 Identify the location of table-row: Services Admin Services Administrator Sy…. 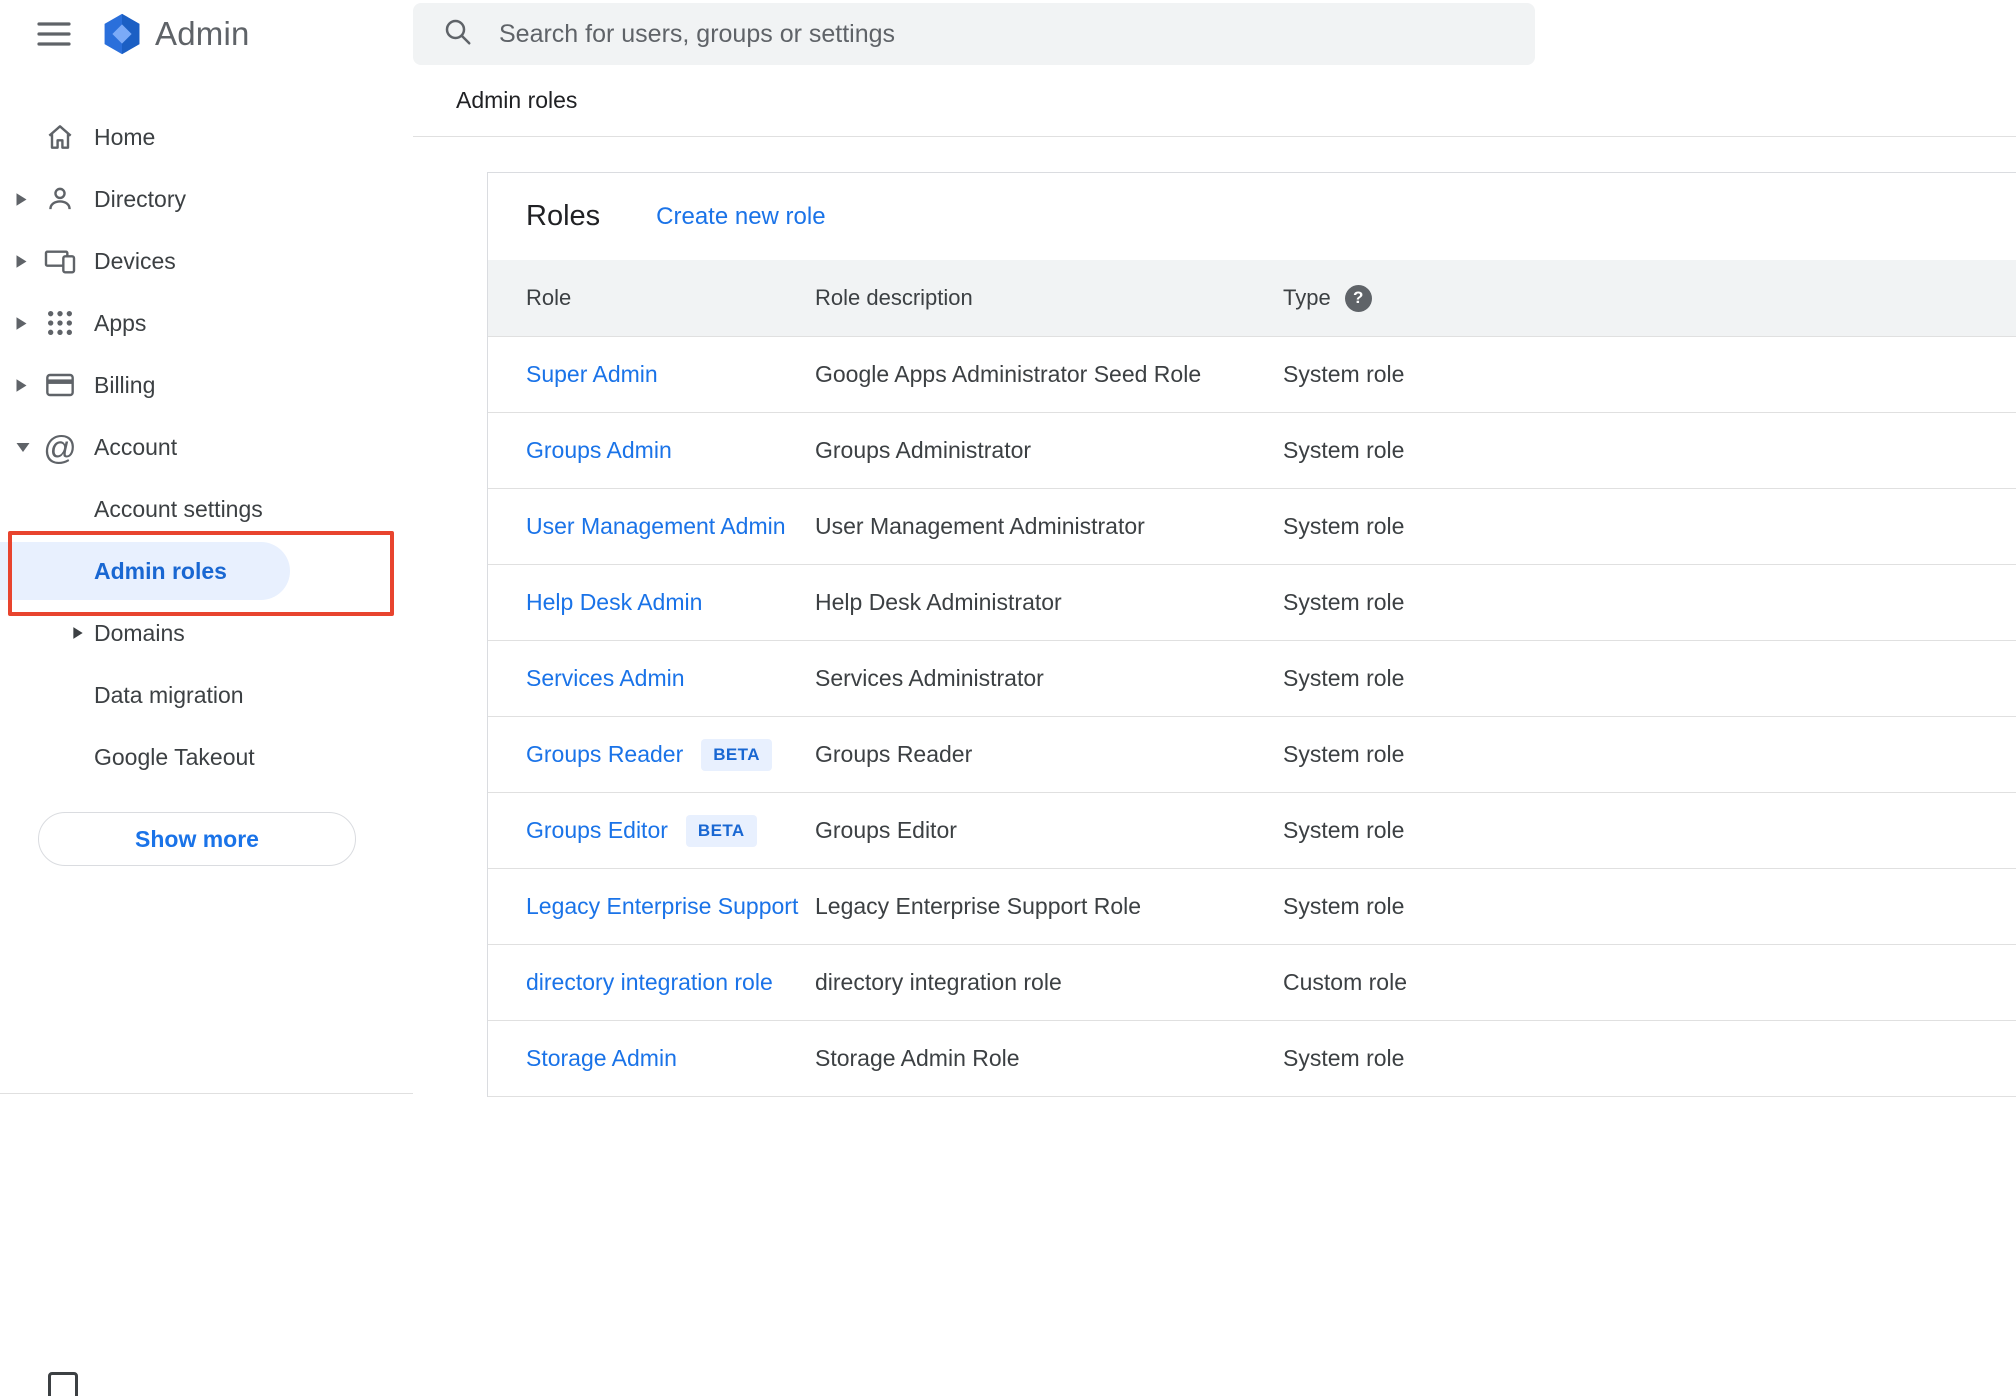
(1252, 679).